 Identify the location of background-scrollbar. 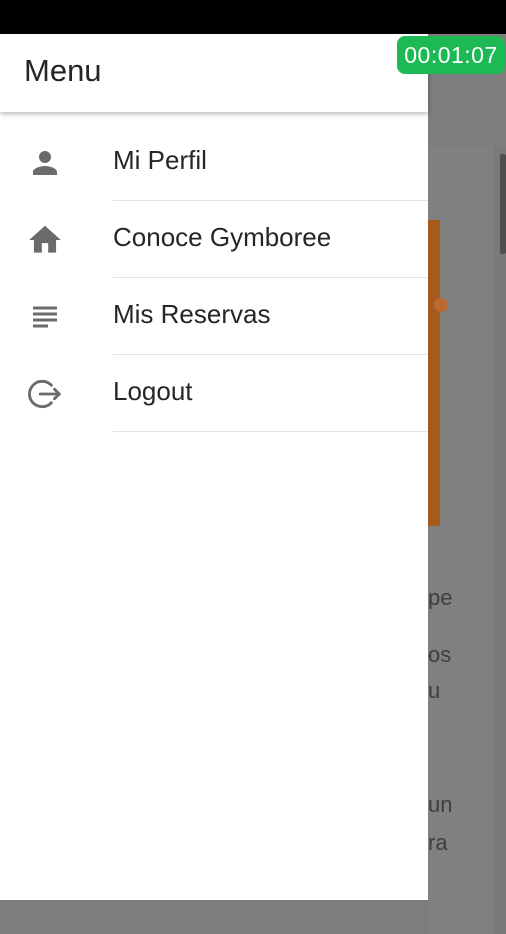
(500, 540).